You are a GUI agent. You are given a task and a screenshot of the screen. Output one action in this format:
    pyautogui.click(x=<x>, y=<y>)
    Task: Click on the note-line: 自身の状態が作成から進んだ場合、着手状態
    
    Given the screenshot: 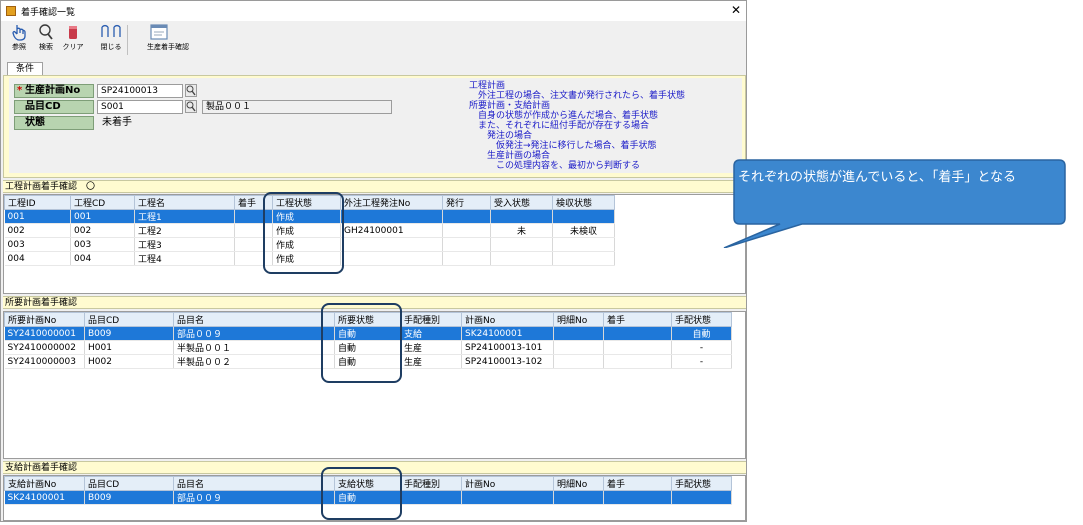 What is the action you would take?
    pyautogui.click(x=564, y=116)
    